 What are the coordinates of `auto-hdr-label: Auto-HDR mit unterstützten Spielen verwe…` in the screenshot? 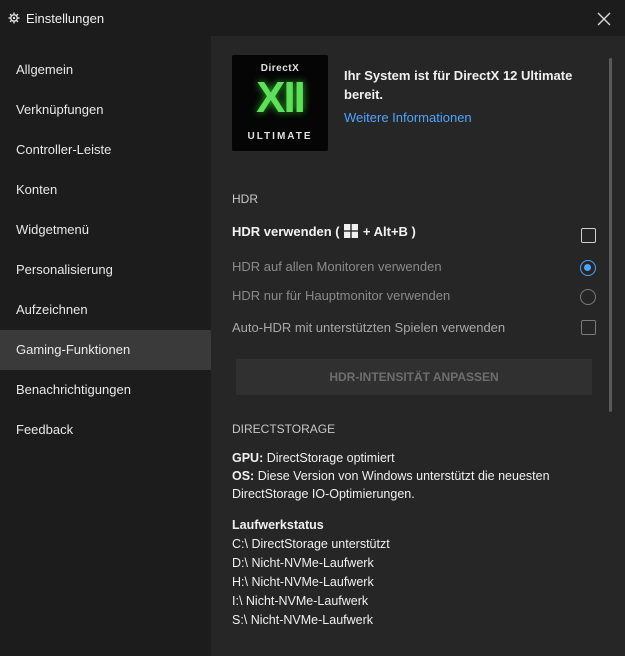 It's located at (369, 327).